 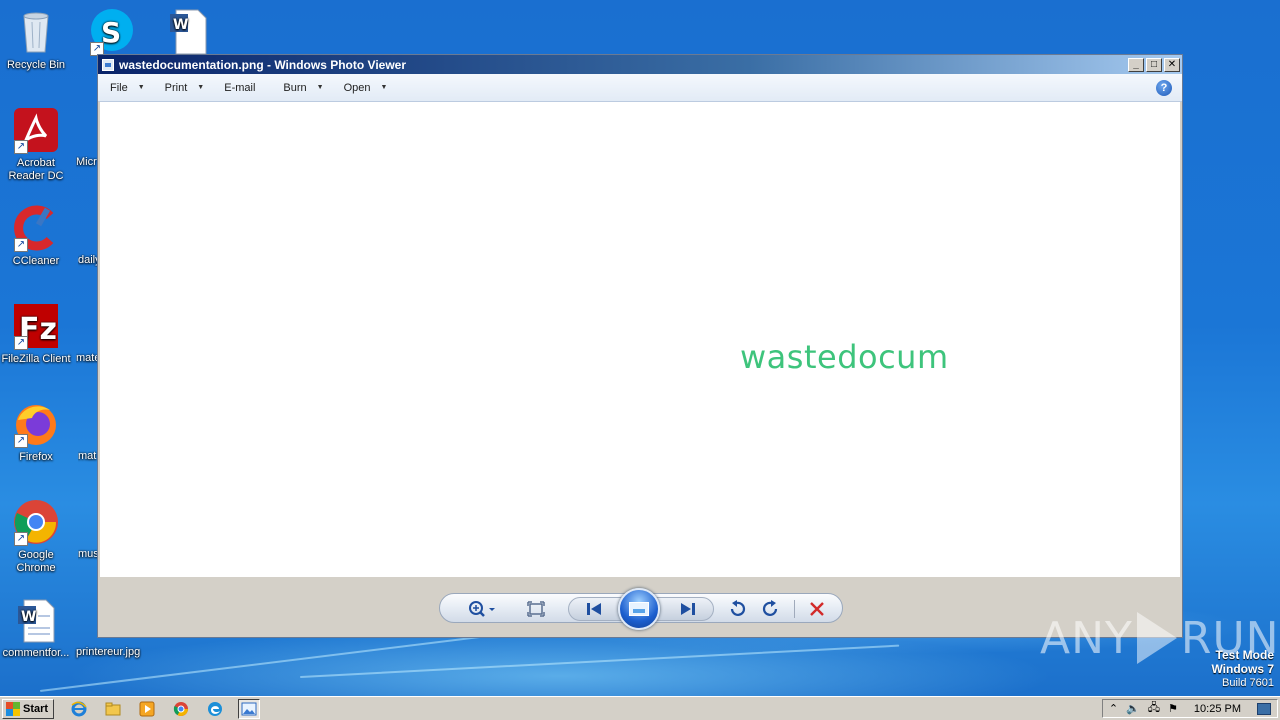 I want to click on close-button: ✕, so click(x=1172, y=64).